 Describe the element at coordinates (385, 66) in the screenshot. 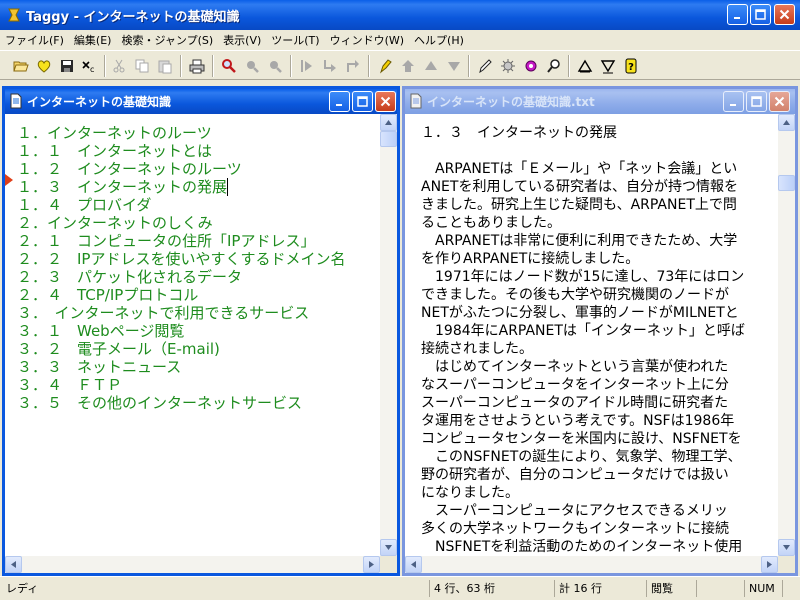

I see `tag-pen-icon` at that location.